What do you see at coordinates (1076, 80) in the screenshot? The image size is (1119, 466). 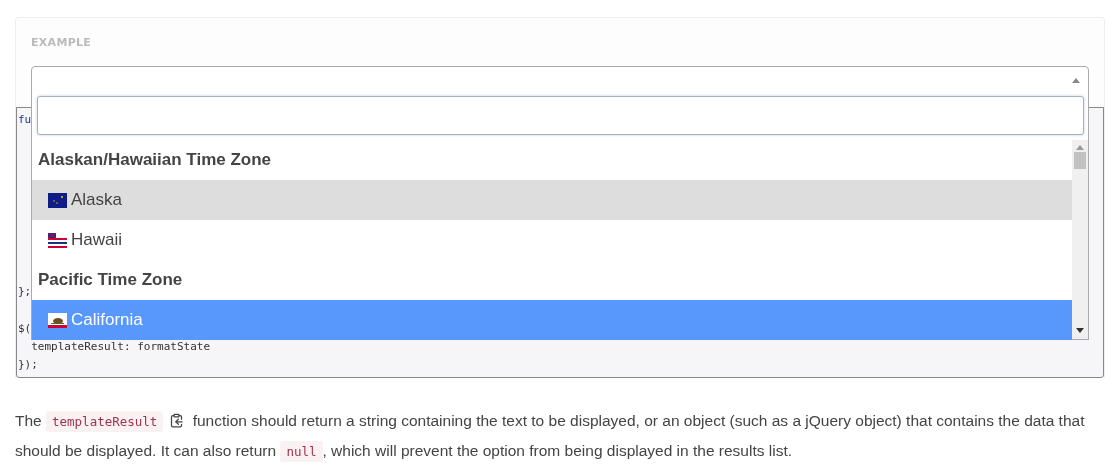 I see `caret-up-icon` at bounding box center [1076, 80].